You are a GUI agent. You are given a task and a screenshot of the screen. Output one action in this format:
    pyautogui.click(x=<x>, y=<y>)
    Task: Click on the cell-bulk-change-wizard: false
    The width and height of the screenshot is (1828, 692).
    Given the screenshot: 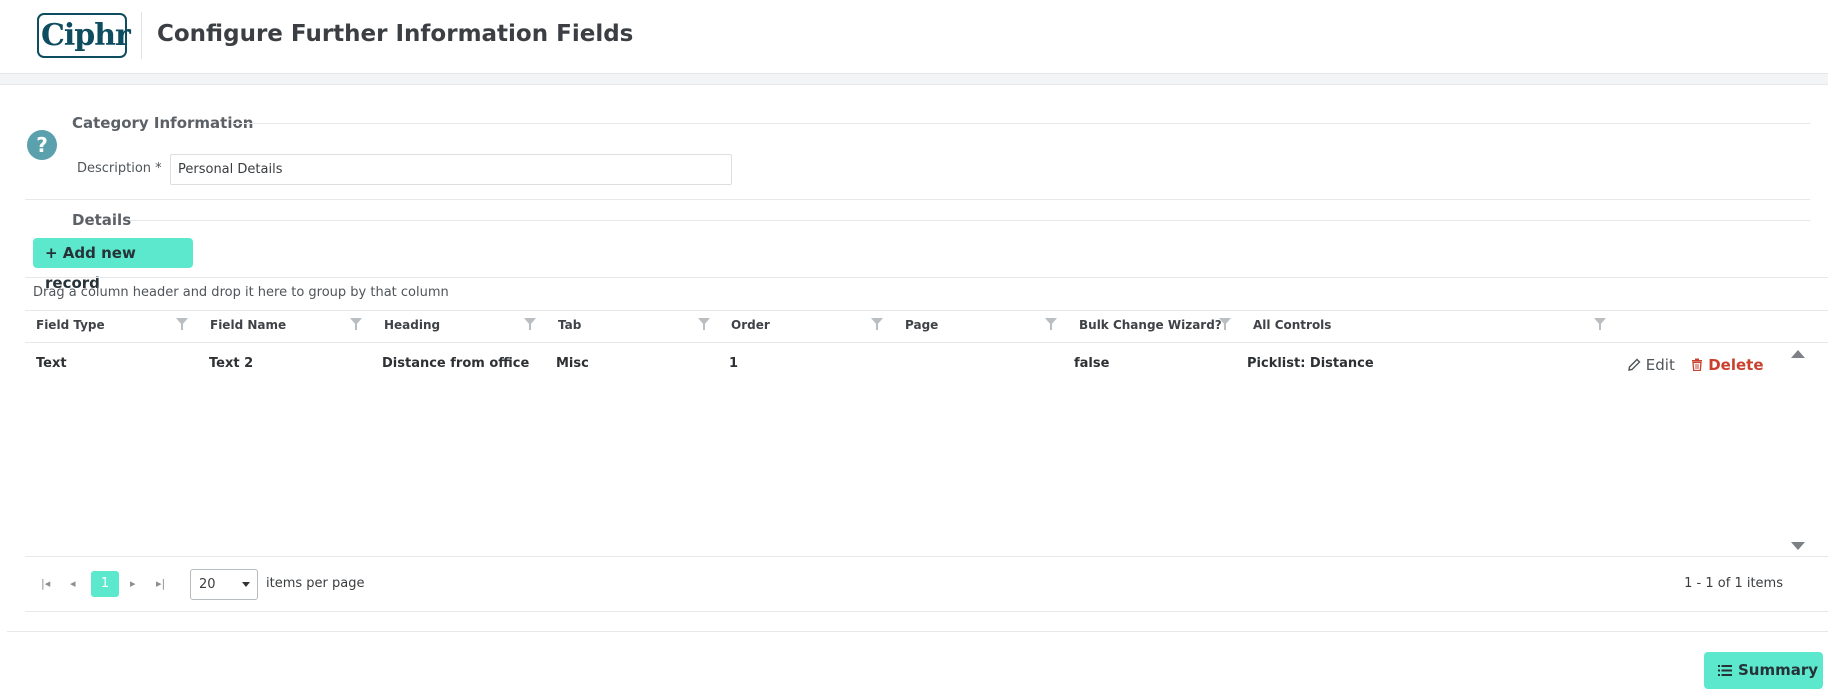 What is the action you would take?
    pyautogui.click(x=1092, y=363)
    